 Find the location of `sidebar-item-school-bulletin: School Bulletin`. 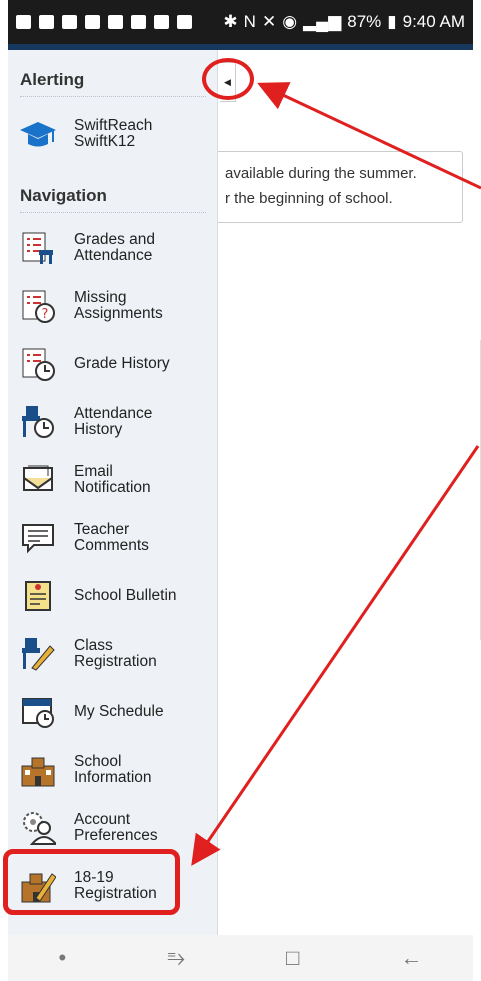

sidebar-item-school-bulletin: School Bulletin is located at coordinates (116, 596).